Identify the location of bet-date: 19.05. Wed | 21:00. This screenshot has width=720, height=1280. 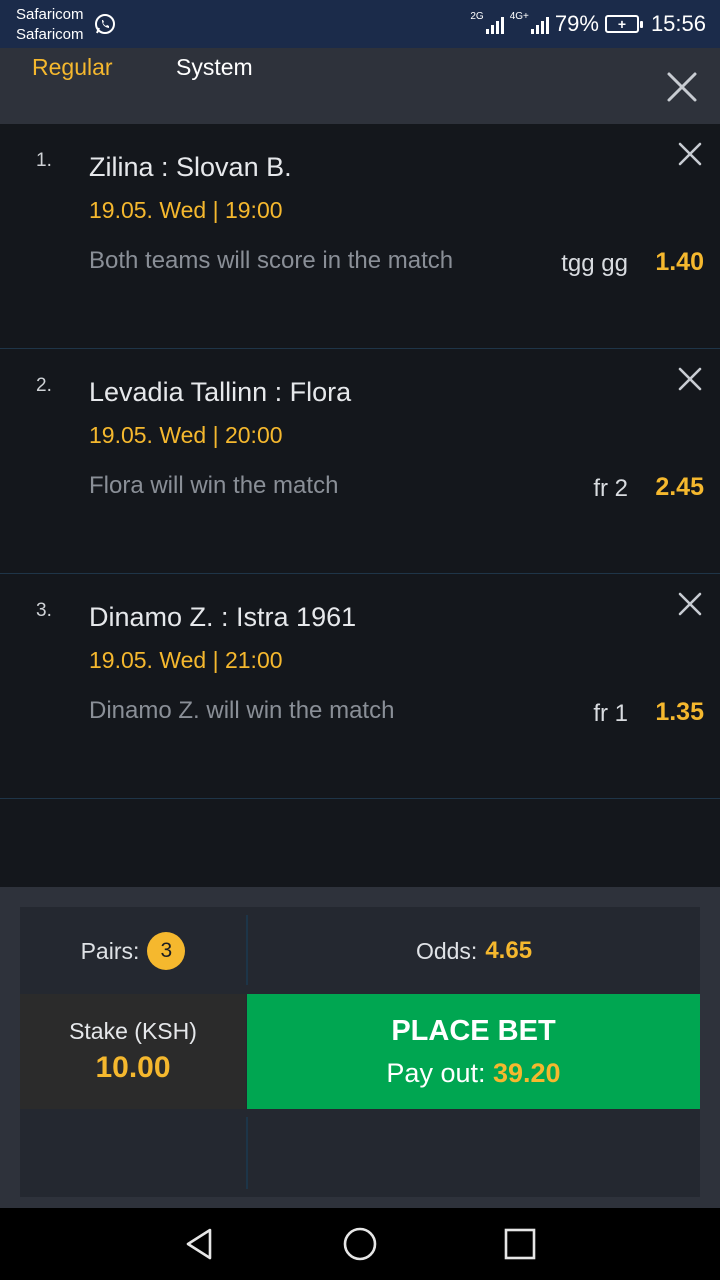
(186, 660).